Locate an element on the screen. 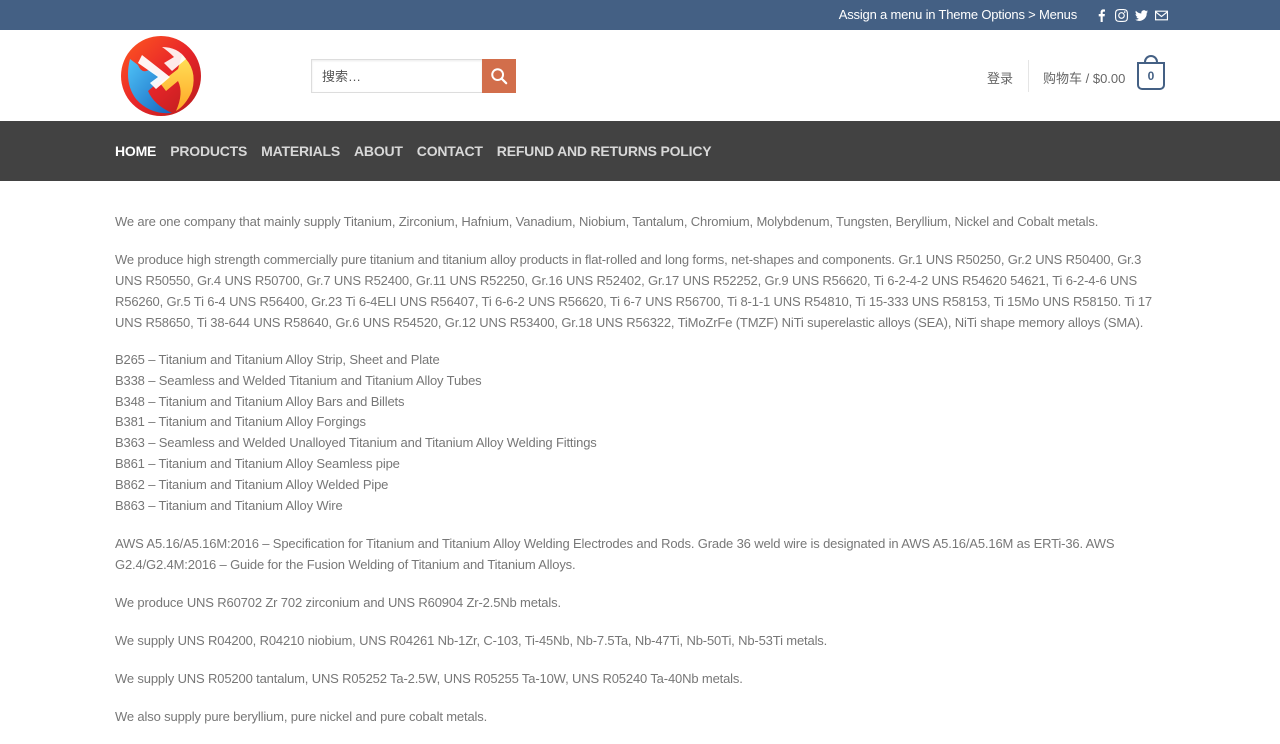 The width and height of the screenshot is (1280, 744). list-item: B863 – Titanium and Titanium Alloy Wire is located at coordinates (229, 505).